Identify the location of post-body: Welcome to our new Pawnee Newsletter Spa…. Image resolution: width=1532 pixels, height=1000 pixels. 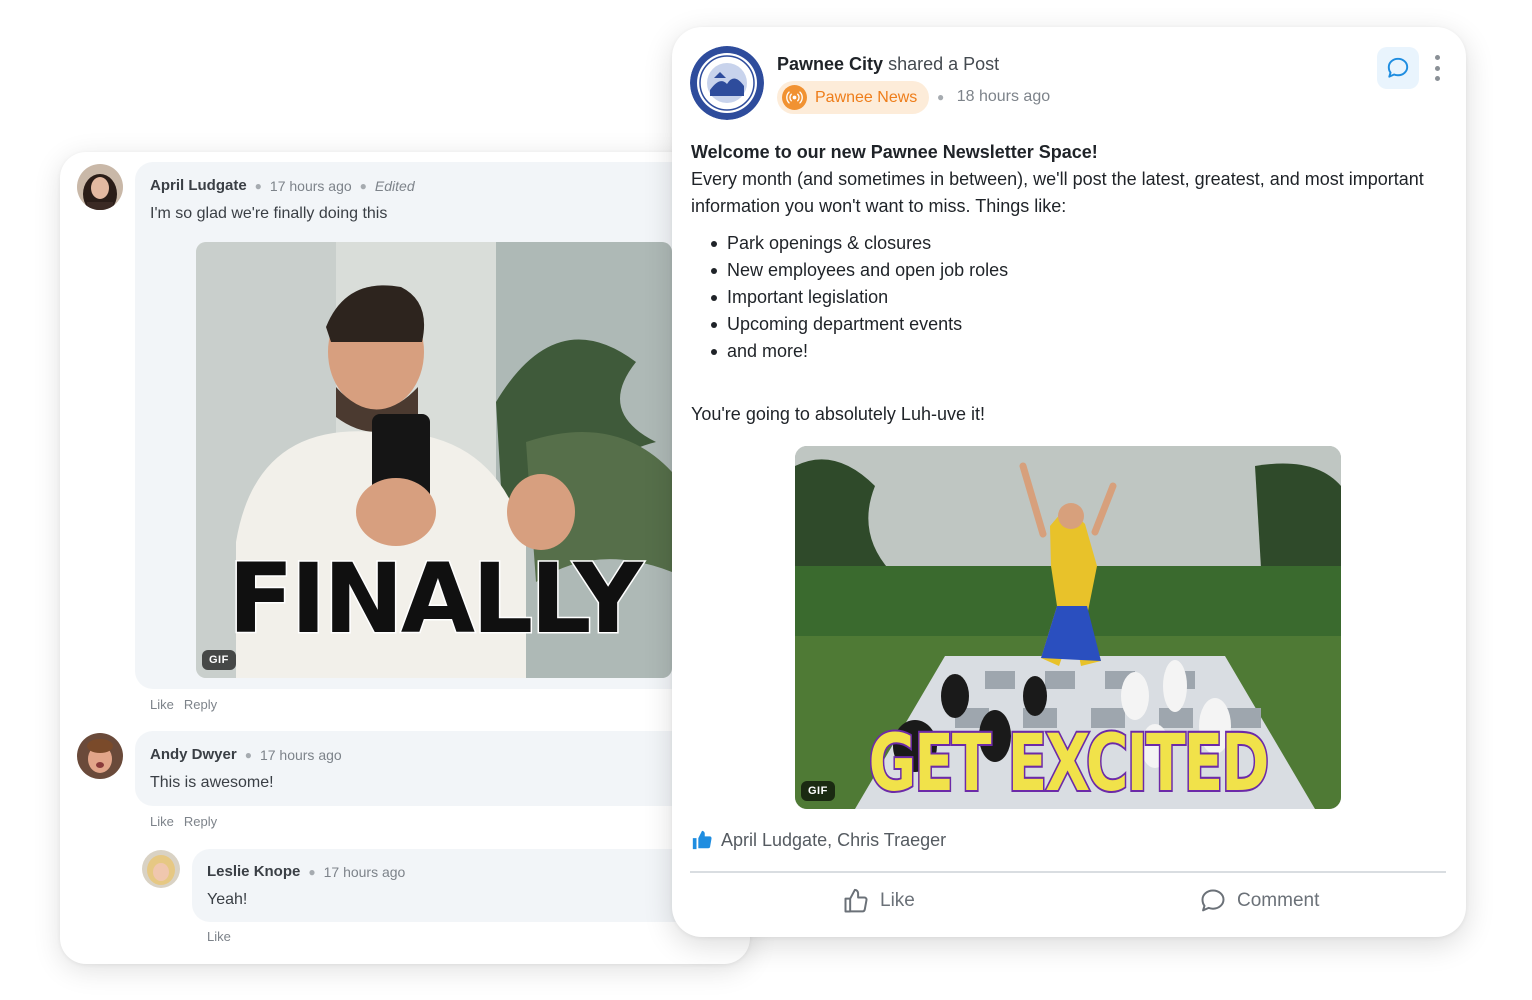
(1071, 283).